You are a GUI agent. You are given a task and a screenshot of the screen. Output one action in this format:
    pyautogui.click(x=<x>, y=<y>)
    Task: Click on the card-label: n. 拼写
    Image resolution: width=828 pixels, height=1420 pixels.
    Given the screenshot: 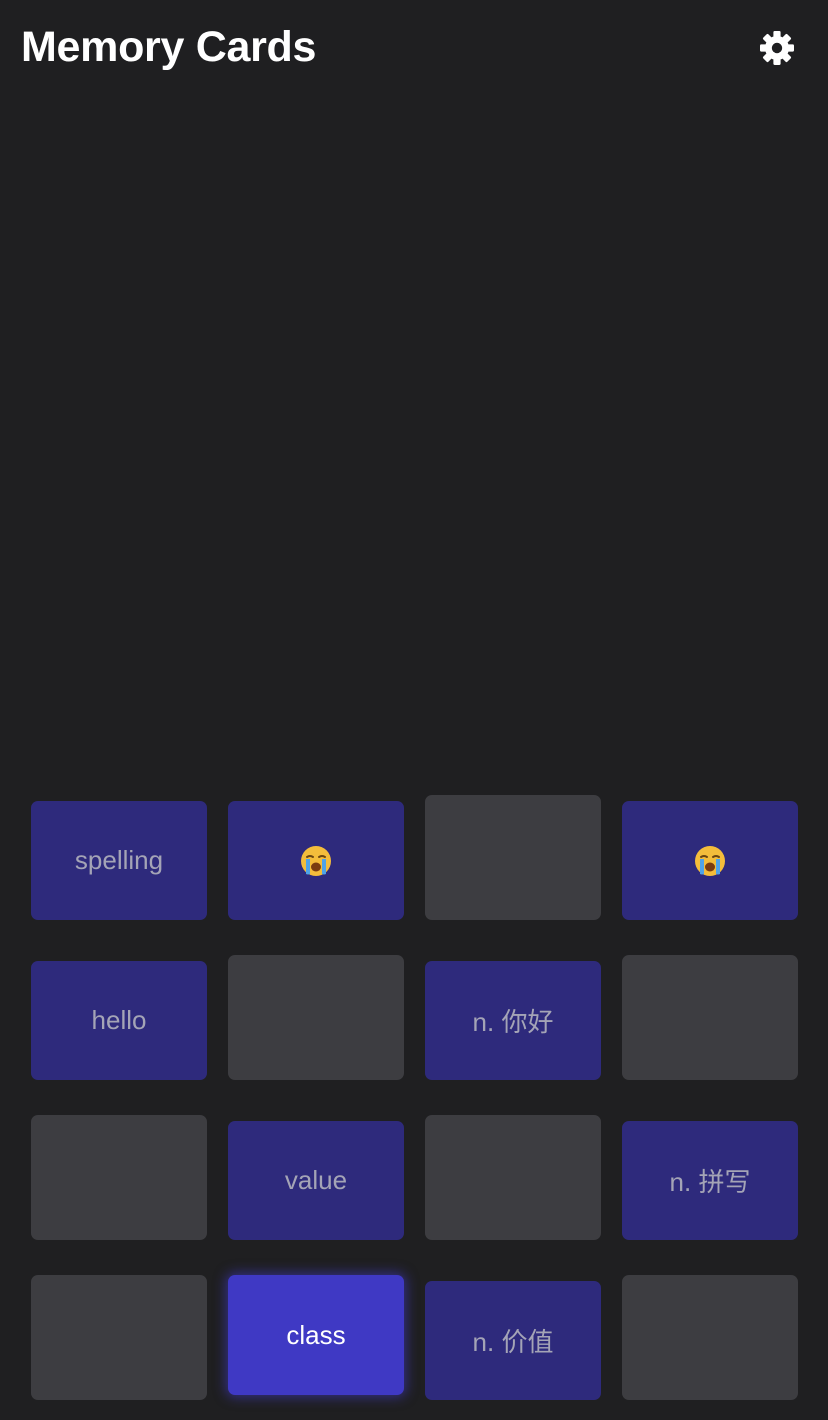 What is the action you would take?
    pyautogui.click(x=710, y=1182)
    